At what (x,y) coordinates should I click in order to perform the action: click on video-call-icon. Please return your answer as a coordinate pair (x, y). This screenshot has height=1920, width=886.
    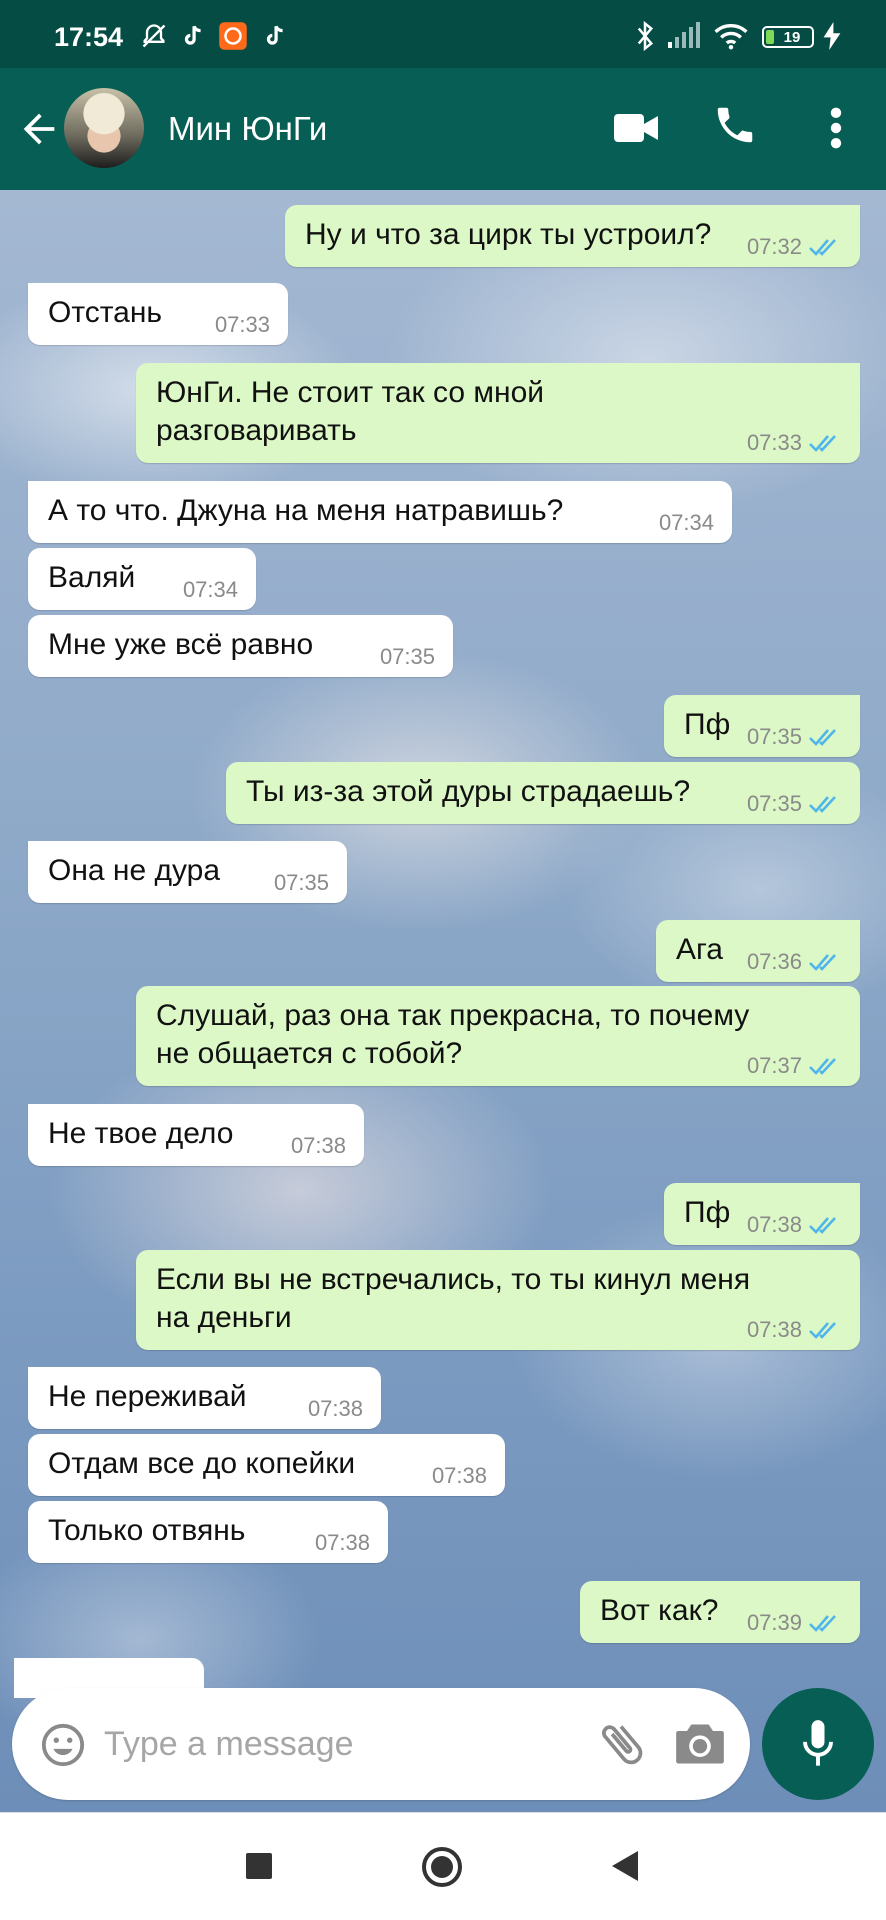
    Looking at the image, I should click on (636, 128).